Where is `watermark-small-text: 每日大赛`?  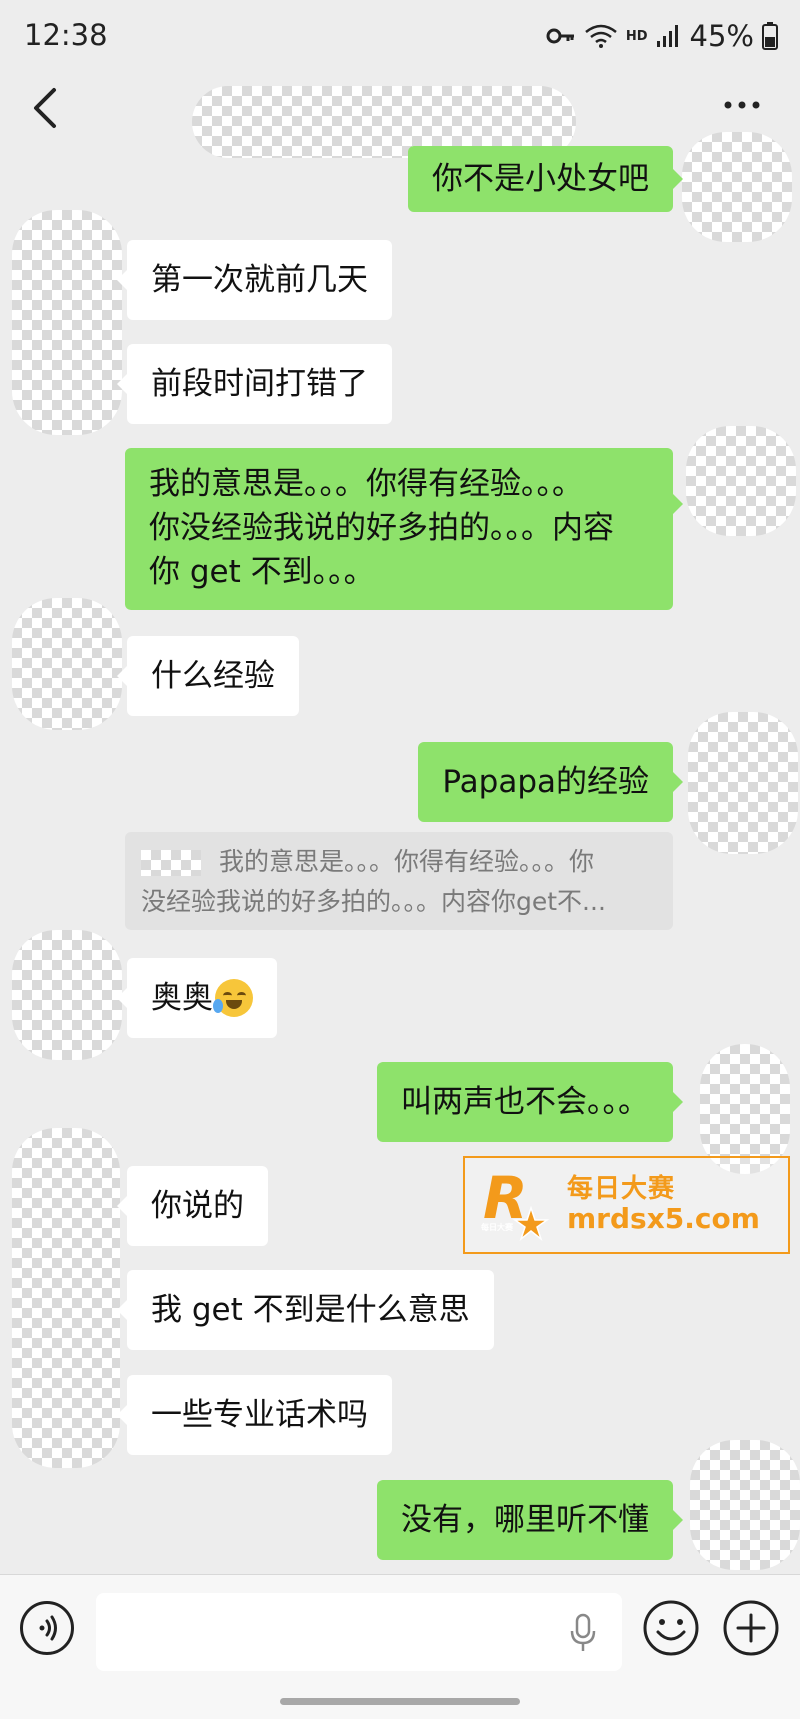
watermark-small-text: 每日大赛 is located at coordinates (497, 1227).